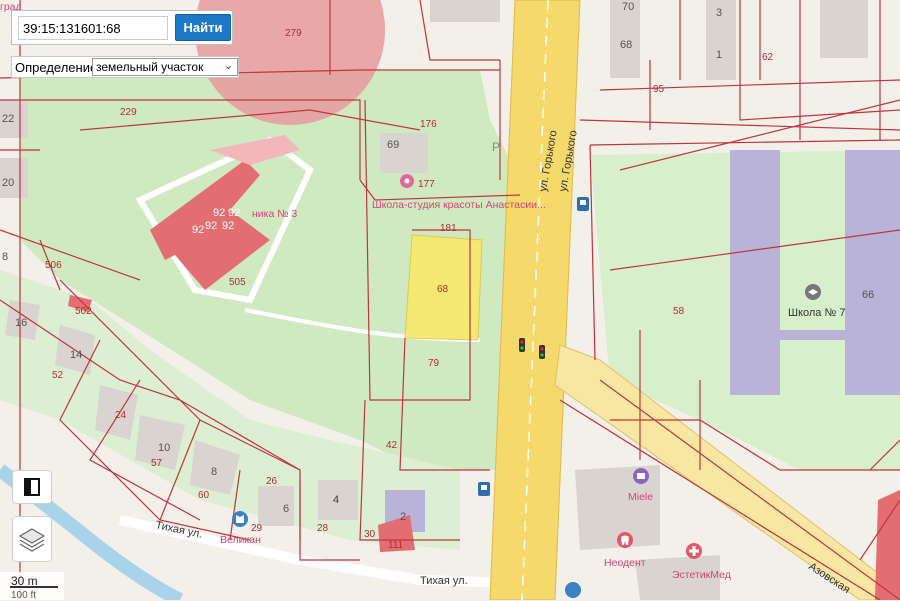  What do you see at coordinates (93, 28) in the screenshot?
I see `cadastral-search-input` at bounding box center [93, 28].